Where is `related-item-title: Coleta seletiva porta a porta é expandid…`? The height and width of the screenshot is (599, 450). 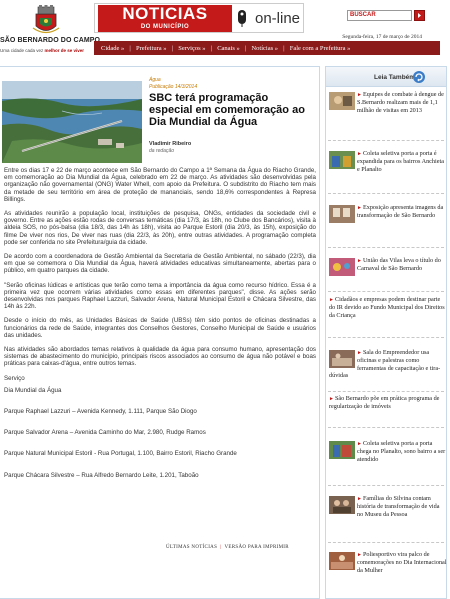
related-item-title: Coleta seletiva porta a porta é expandid… is located at coordinates (400, 161).